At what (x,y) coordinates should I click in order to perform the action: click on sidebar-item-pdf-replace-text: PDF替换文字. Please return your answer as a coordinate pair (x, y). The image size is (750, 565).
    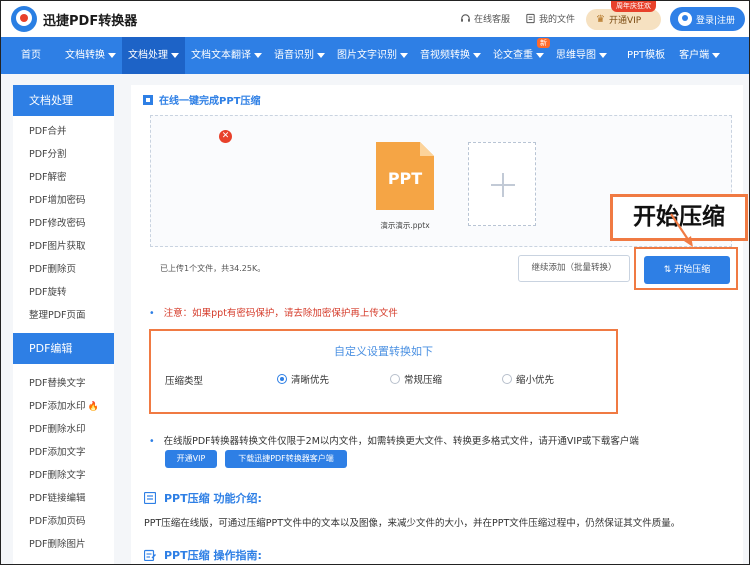
    Looking at the image, I should click on (63, 383).